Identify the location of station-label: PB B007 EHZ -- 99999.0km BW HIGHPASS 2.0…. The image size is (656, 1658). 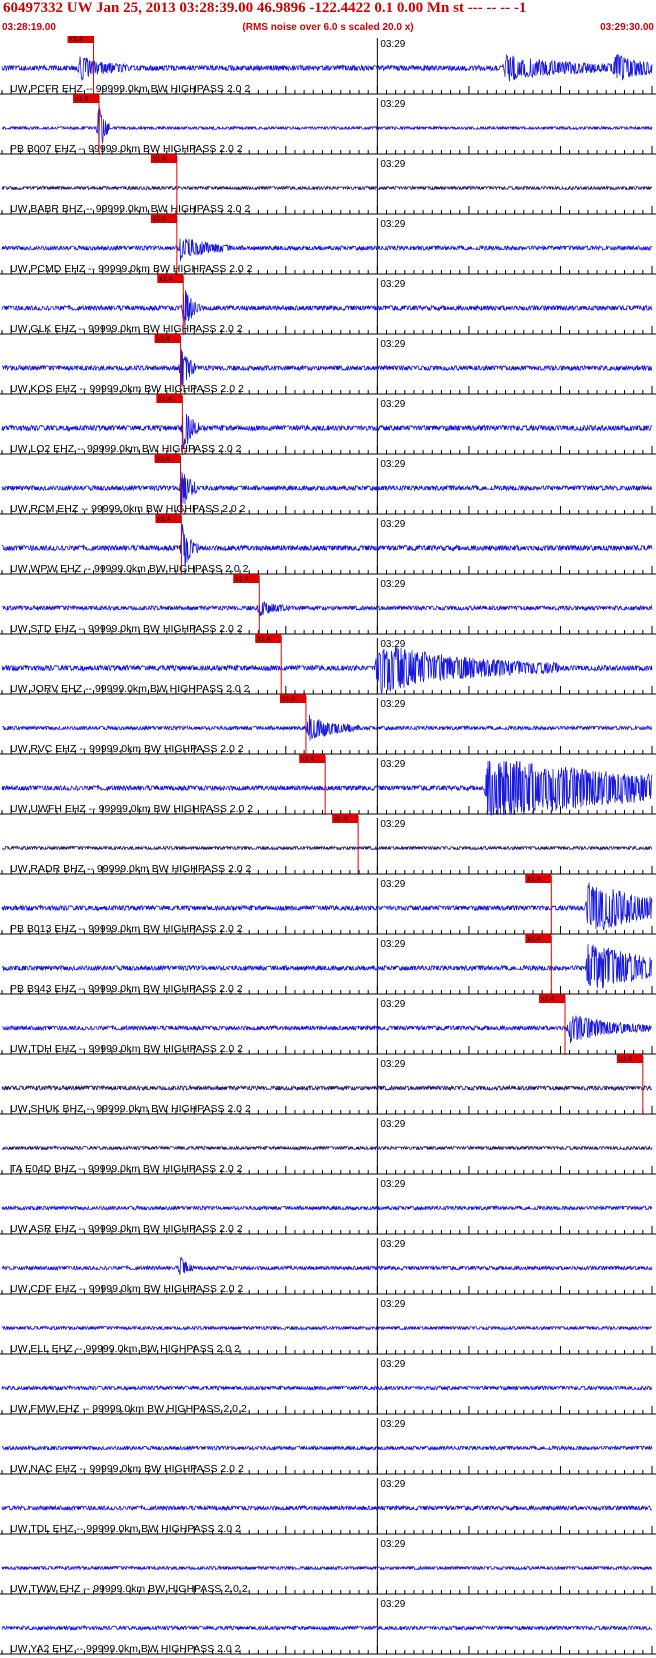
(126, 149).